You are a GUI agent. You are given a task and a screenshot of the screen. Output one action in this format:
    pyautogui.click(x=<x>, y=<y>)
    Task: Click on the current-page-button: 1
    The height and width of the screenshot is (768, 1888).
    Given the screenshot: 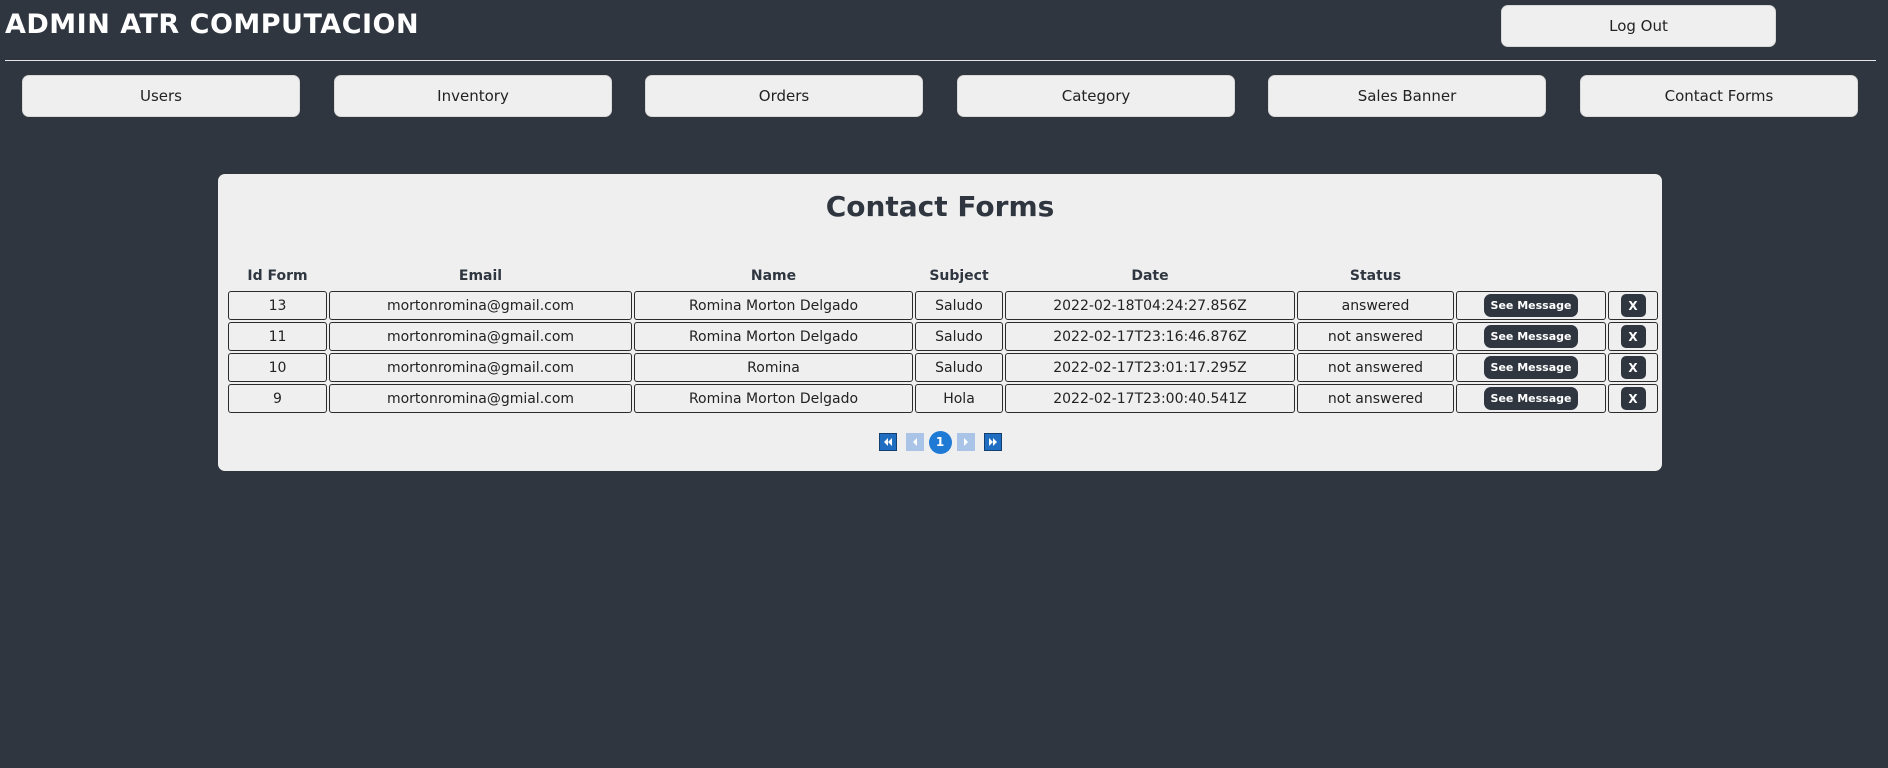 What is the action you would take?
    pyautogui.click(x=940, y=442)
    